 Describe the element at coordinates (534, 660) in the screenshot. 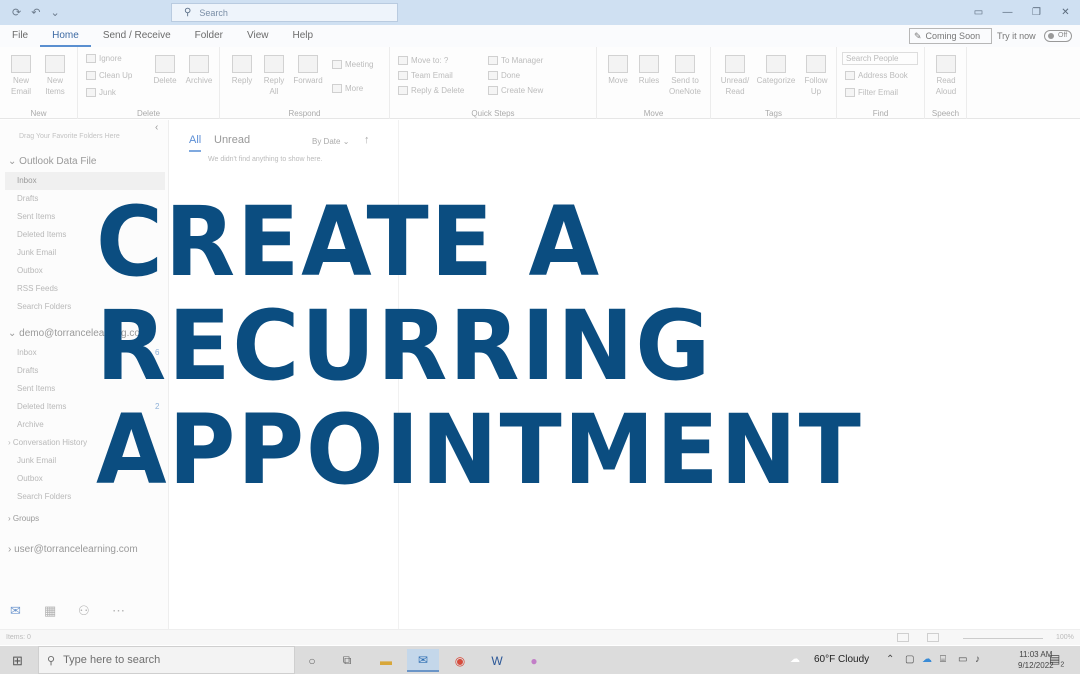

I see `teams-avatar-icon: ●` at that location.